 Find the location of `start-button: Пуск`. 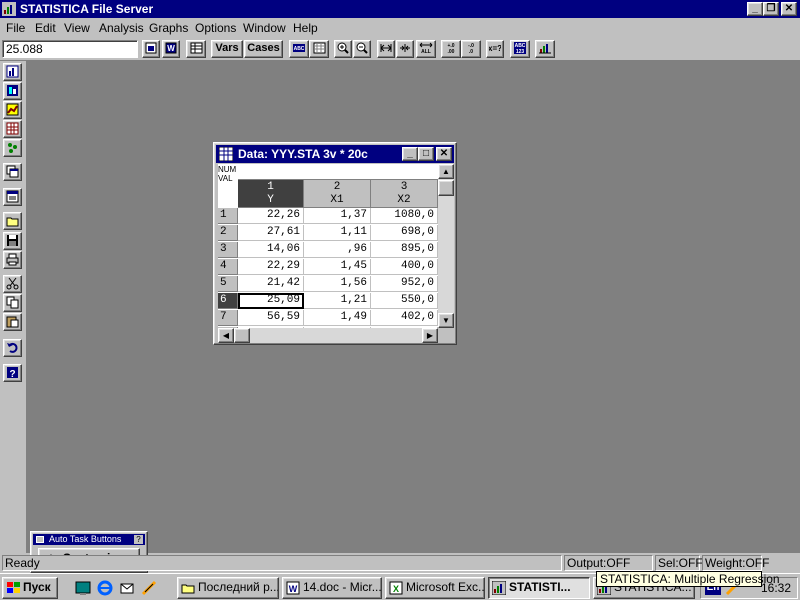

start-button: Пуск is located at coordinates (30, 588).